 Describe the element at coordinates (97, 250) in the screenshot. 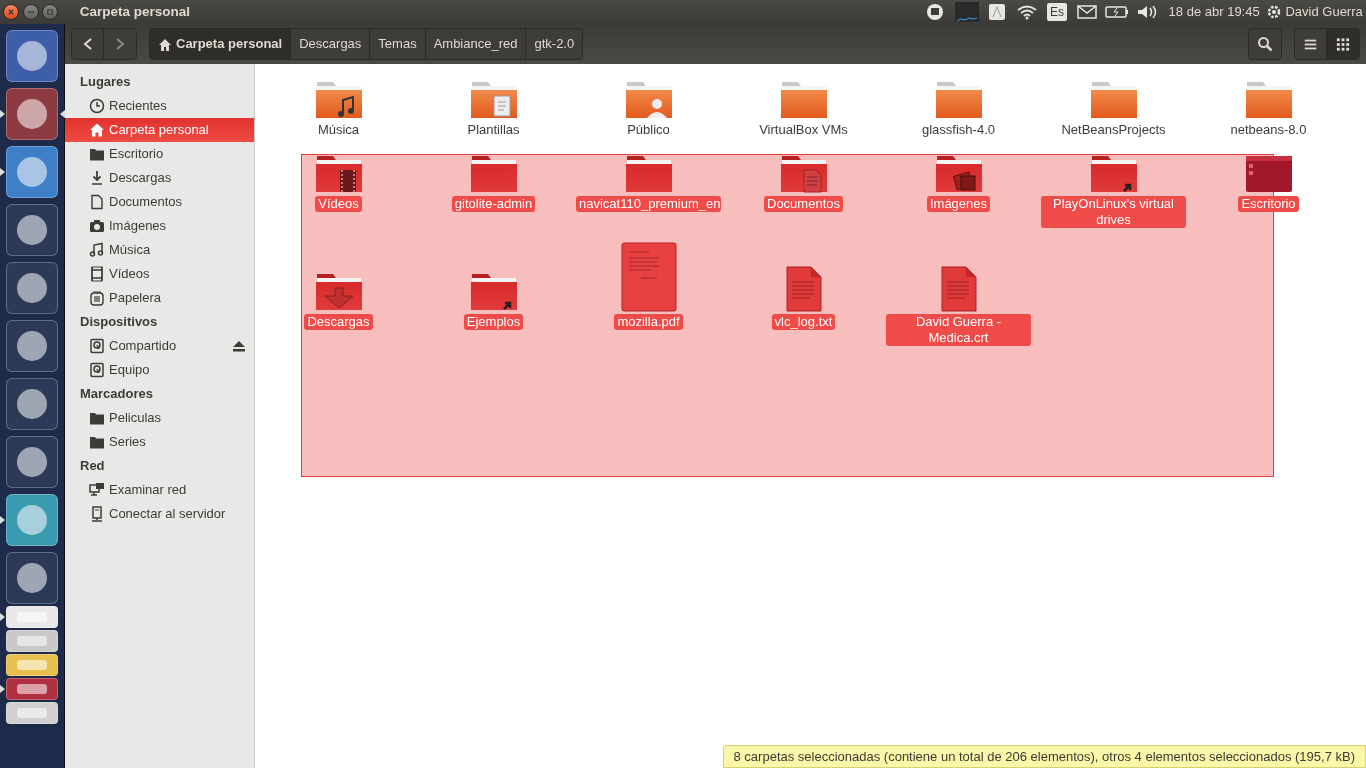

I see `music-note-icon` at that location.